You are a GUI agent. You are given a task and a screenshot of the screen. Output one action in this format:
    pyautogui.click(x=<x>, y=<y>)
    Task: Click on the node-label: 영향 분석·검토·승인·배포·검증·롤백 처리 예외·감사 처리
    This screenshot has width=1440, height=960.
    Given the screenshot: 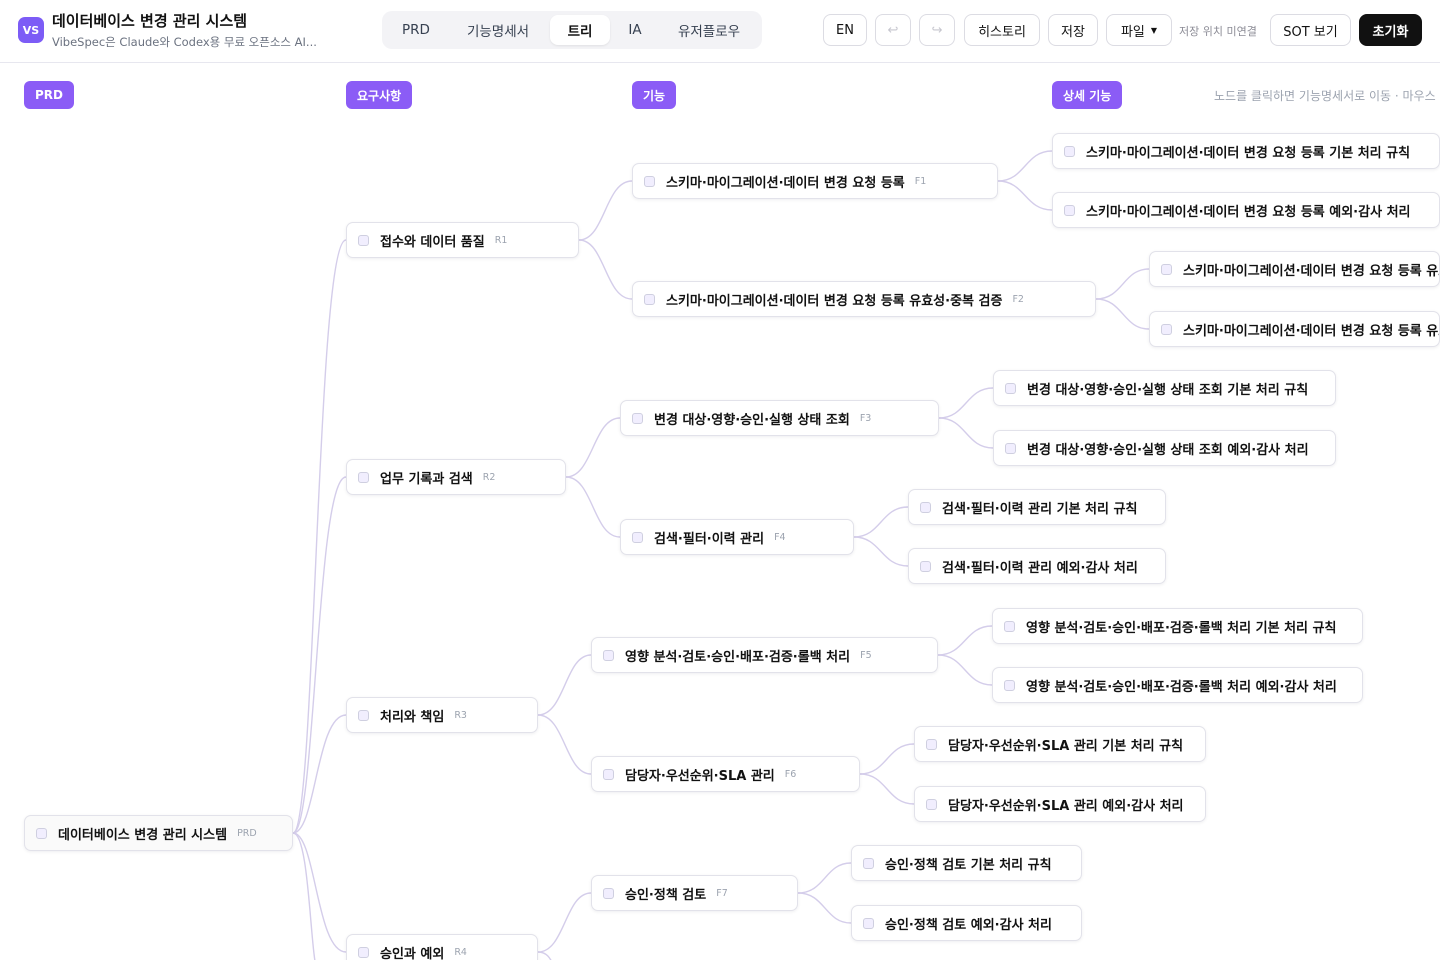 What is the action you would take?
    pyautogui.click(x=1181, y=687)
    